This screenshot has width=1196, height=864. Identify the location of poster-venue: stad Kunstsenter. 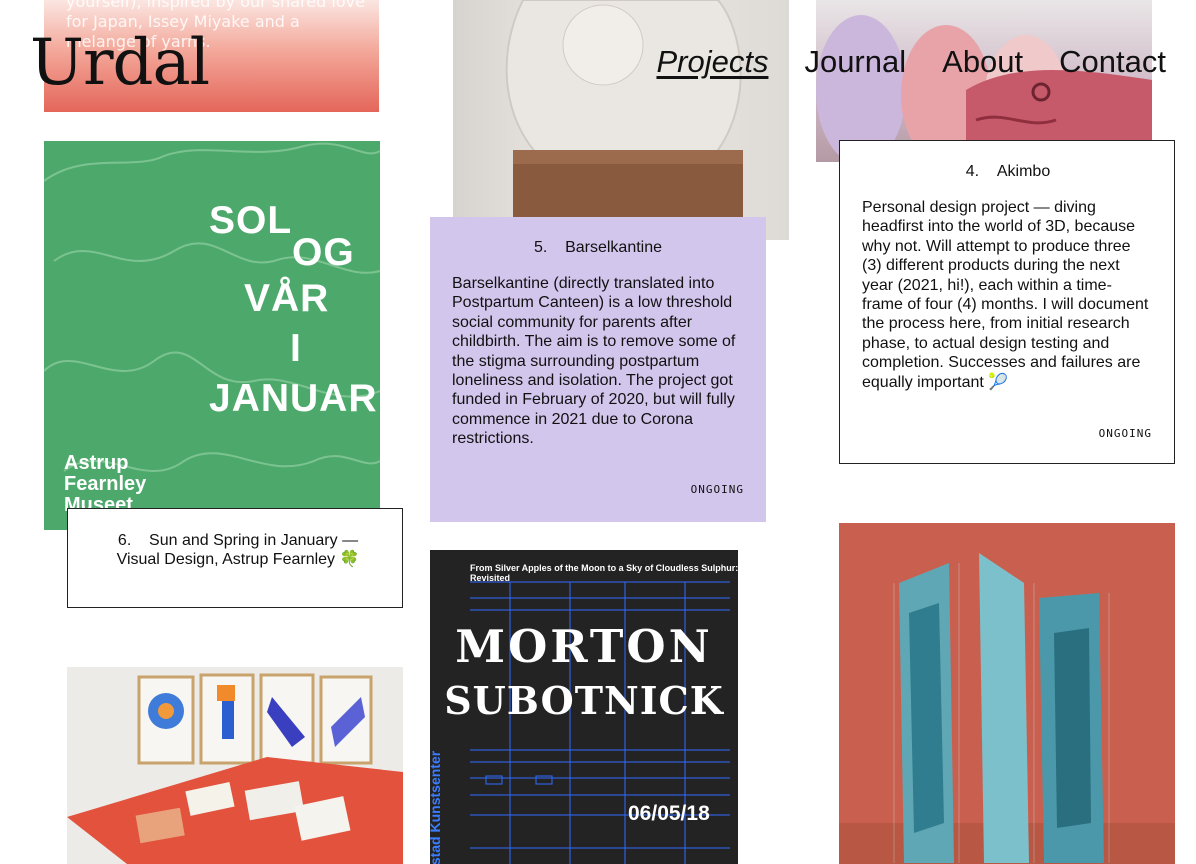
(437, 807).